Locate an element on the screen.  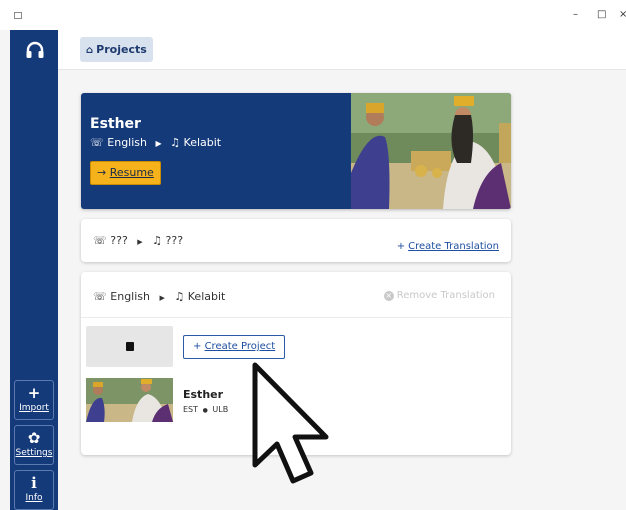
breadcrumb-projects: ⌂ Projects is located at coordinates (116, 49).